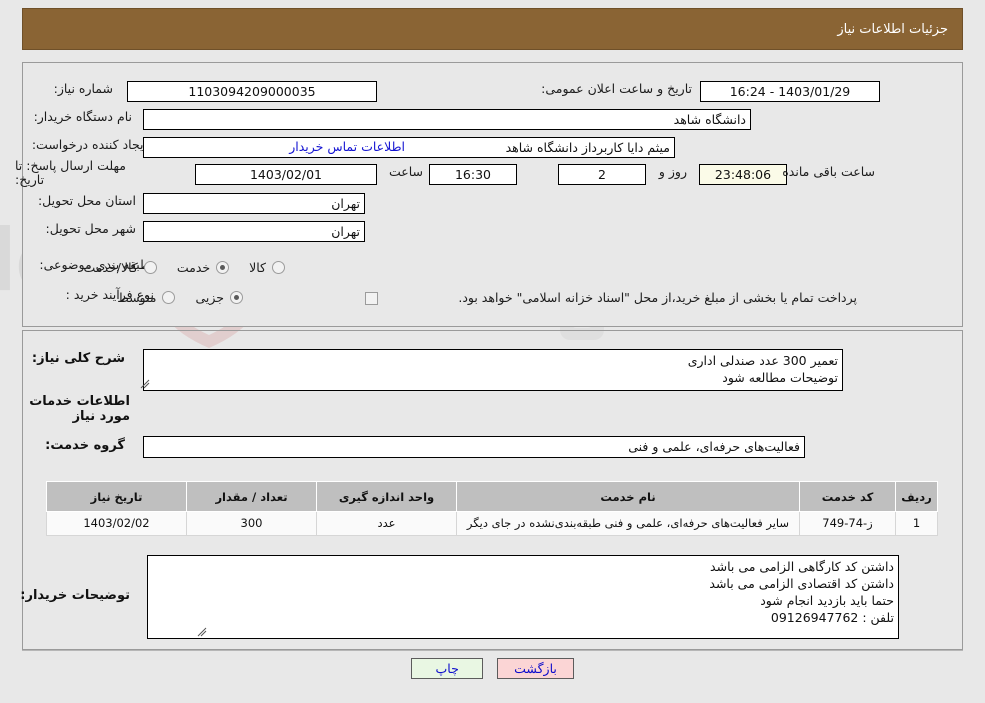 The image size is (985, 703). What do you see at coordinates (209, 297) in the screenshot?
I see `radio-process-jozi-label: جزیی` at bounding box center [209, 297].